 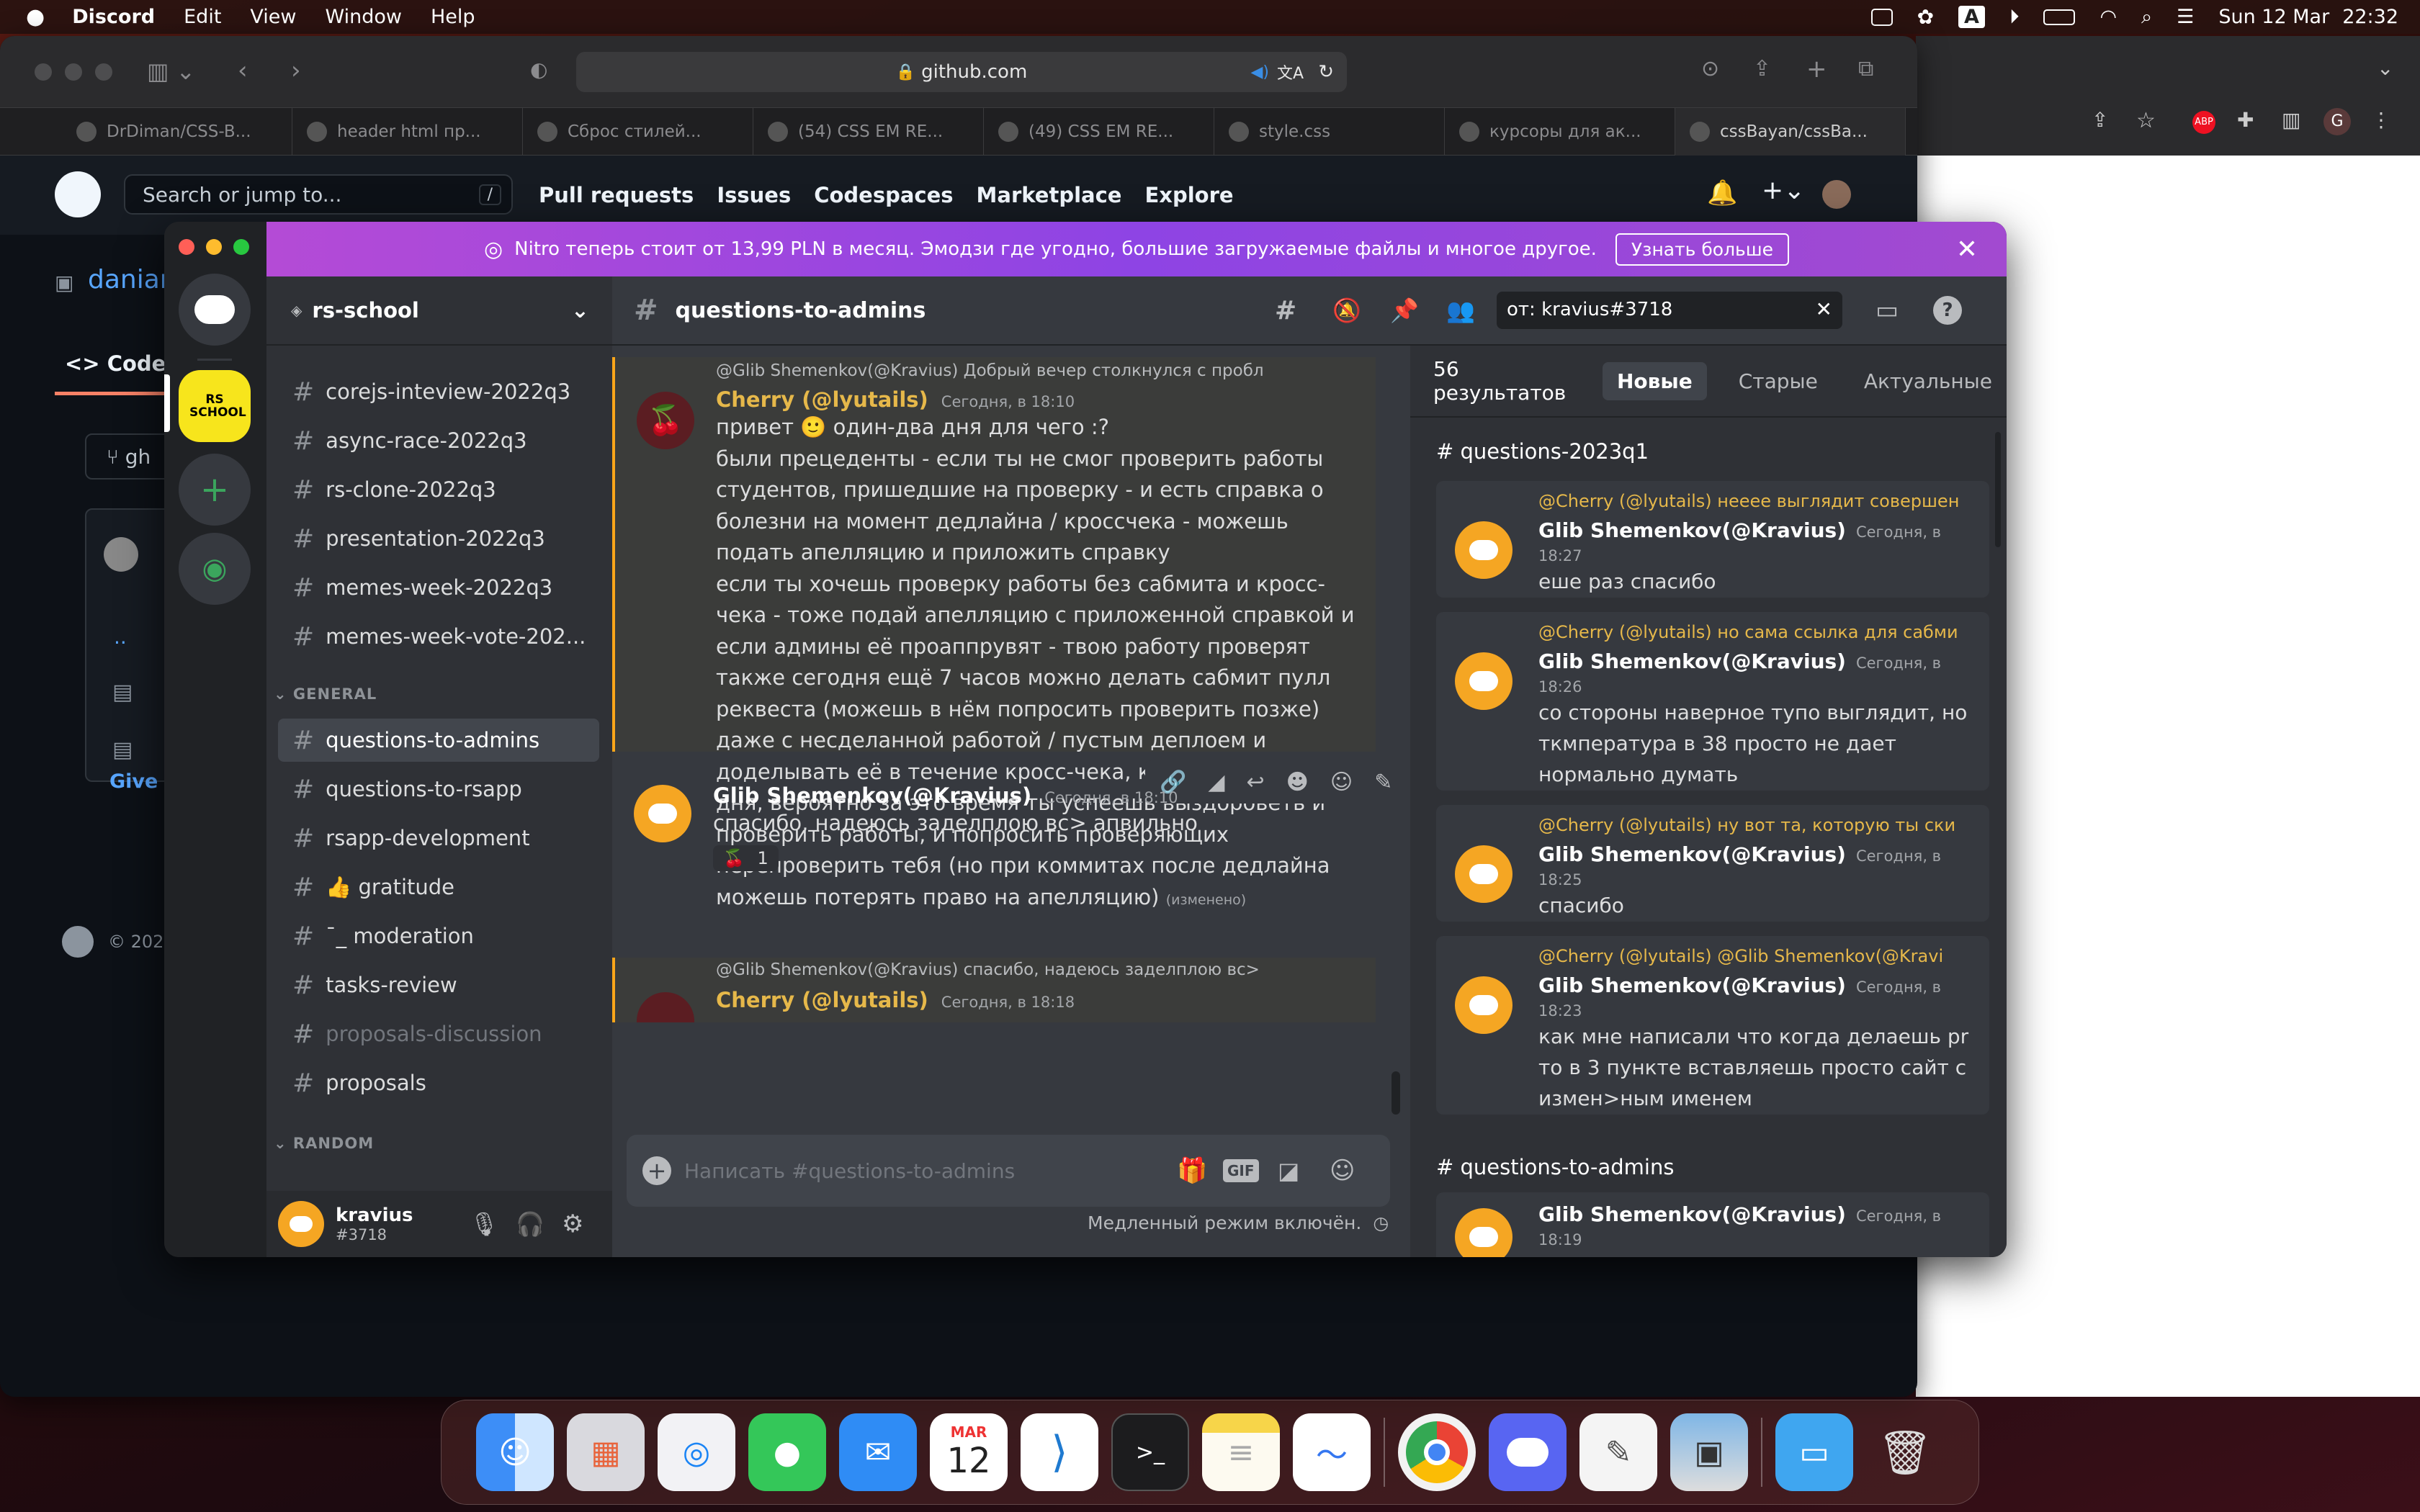 What do you see at coordinates (1285, 310) in the screenshot?
I see `threads-icon: #` at bounding box center [1285, 310].